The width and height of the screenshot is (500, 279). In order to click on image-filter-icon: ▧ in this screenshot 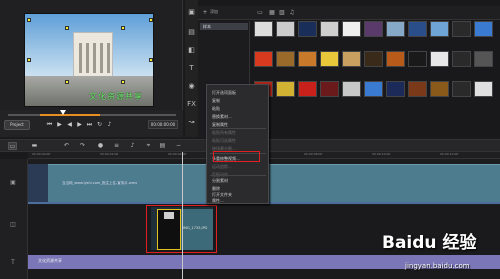, I will do `click(282, 12)`.